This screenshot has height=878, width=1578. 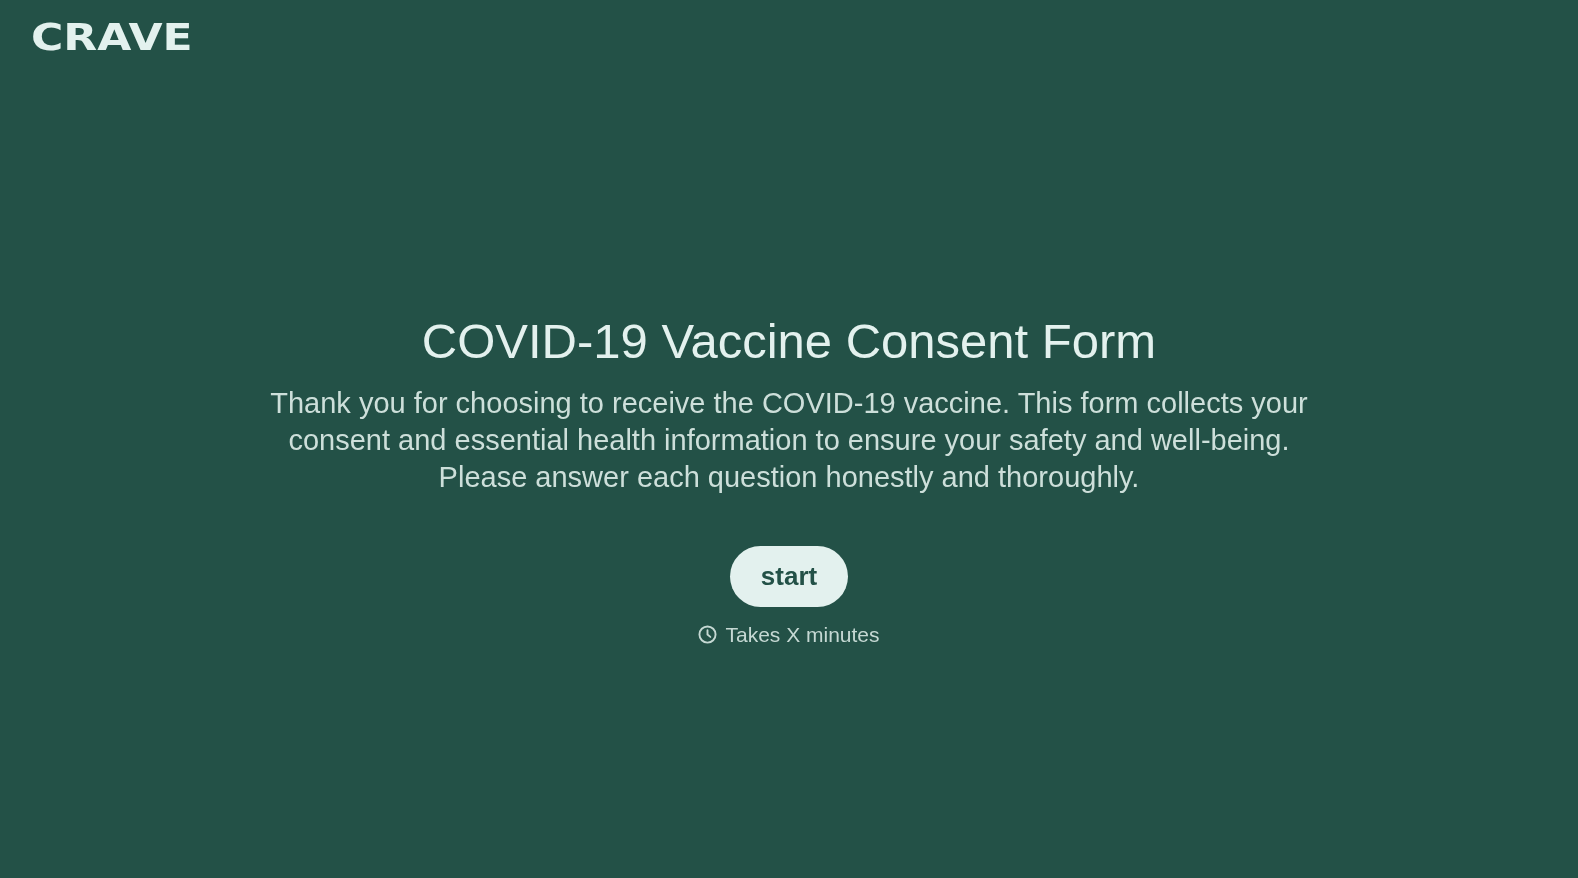 What do you see at coordinates (112, 37) in the screenshot?
I see `logo: CRAVE` at bounding box center [112, 37].